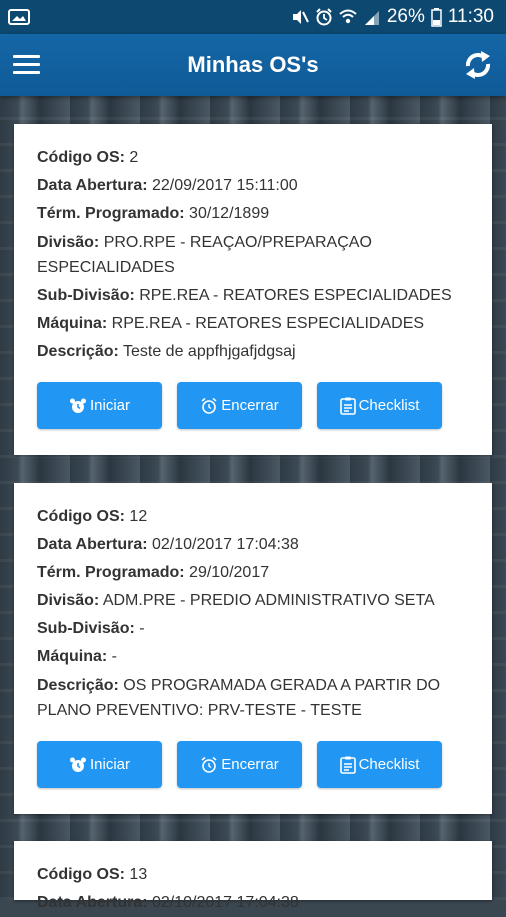 The width and height of the screenshot is (506, 917). What do you see at coordinates (470, 16) in the screenshot?
I see `clock-time: 11:30` at bounding box center [470, 16].